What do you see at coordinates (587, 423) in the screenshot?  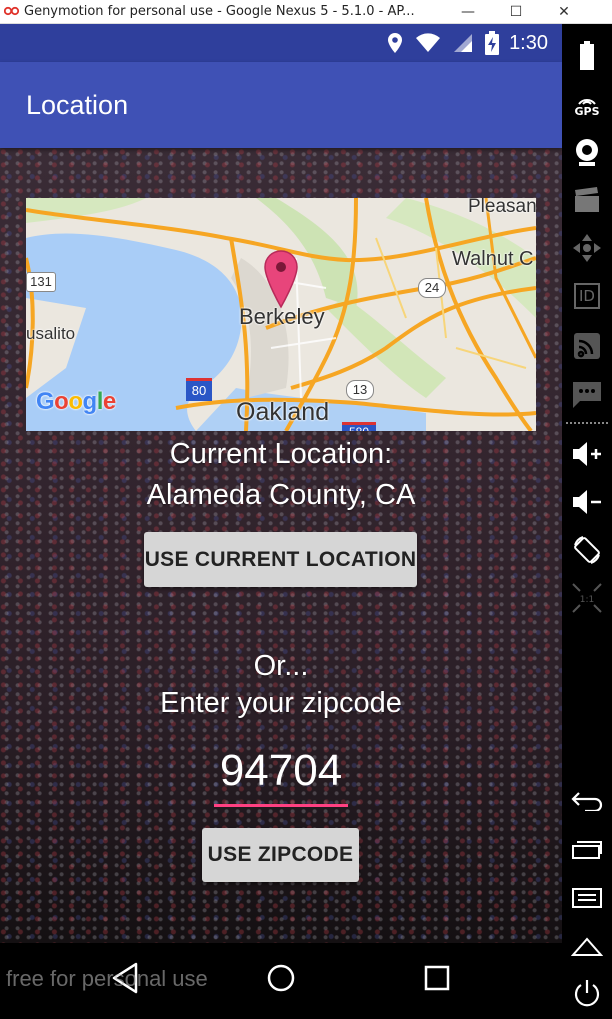 I see `side-panel-divider` at bounding box center [587, 423].